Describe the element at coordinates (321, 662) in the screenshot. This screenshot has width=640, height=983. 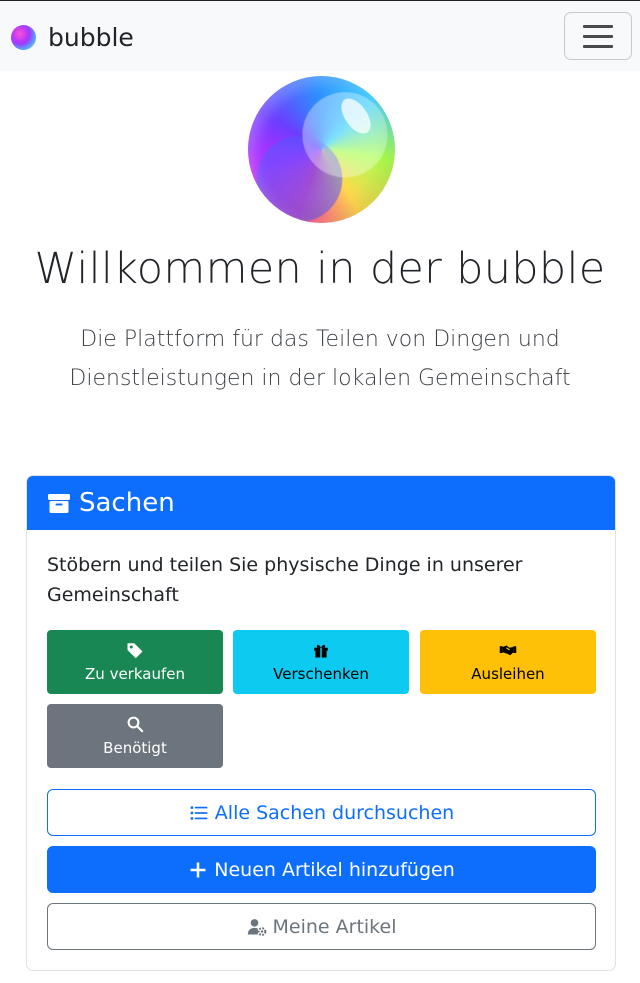
I see `category-give-away-button: Verschenken` at that location.